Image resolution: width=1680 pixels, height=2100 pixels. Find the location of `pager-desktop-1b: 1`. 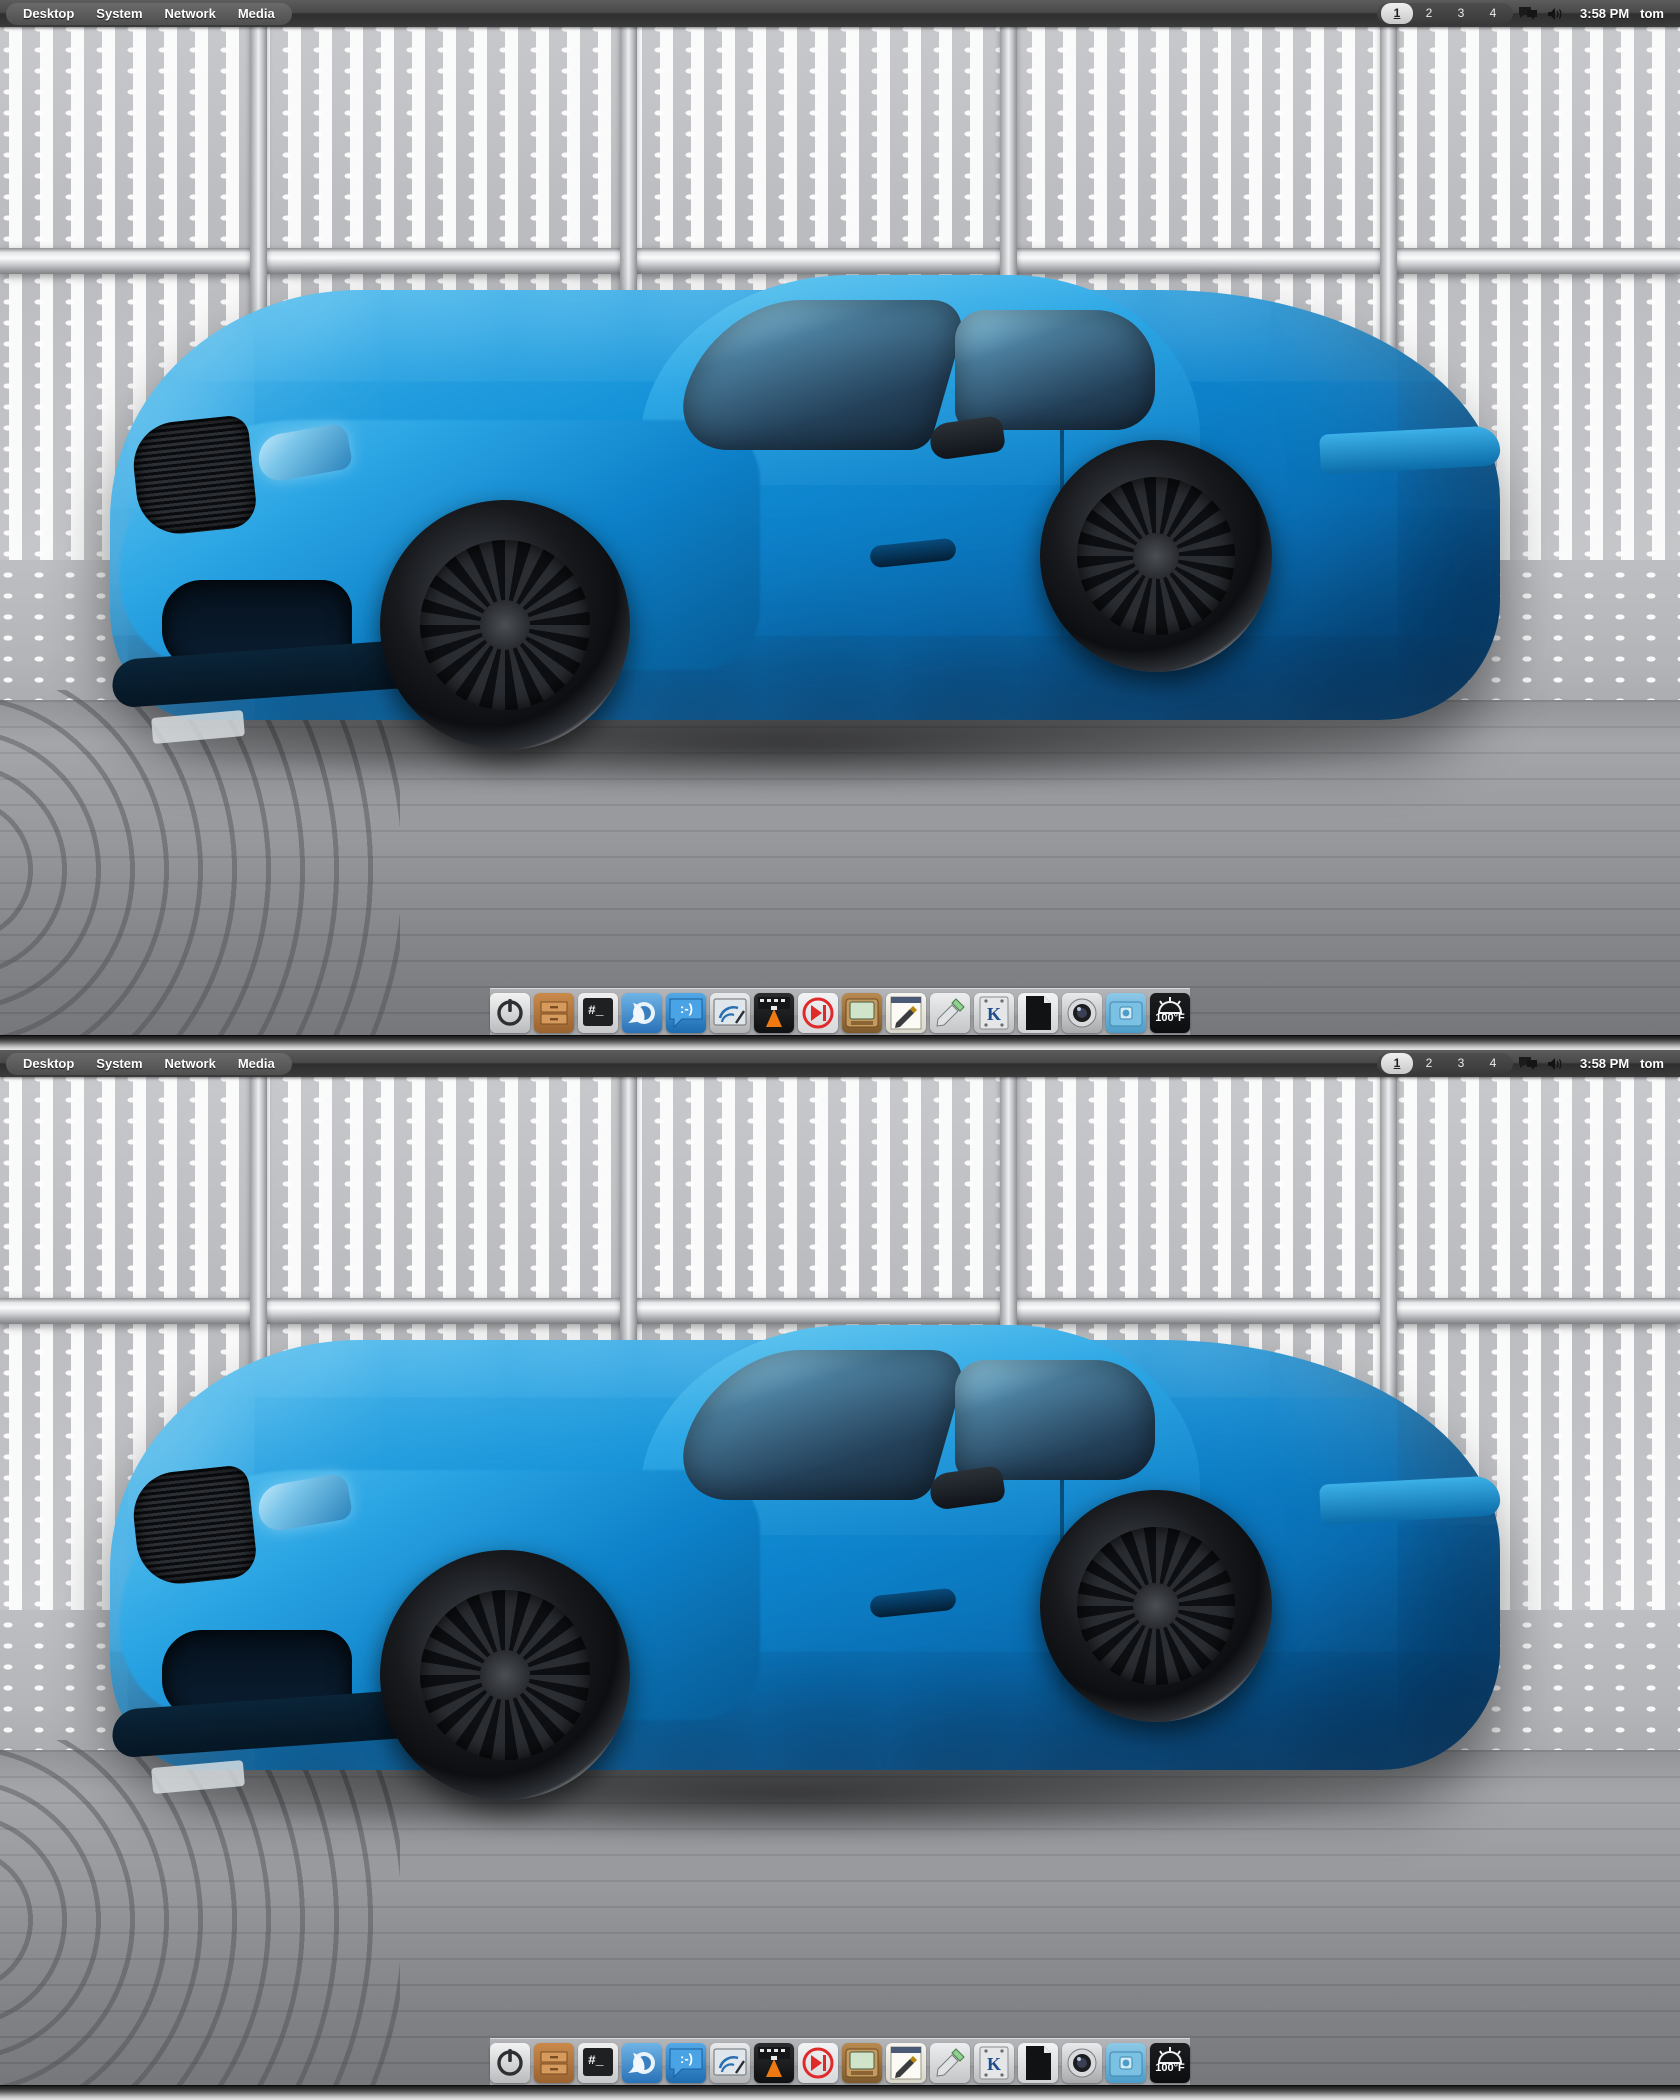

pager-desktop-1b: 1 is located at coordinates (1397, 1063).